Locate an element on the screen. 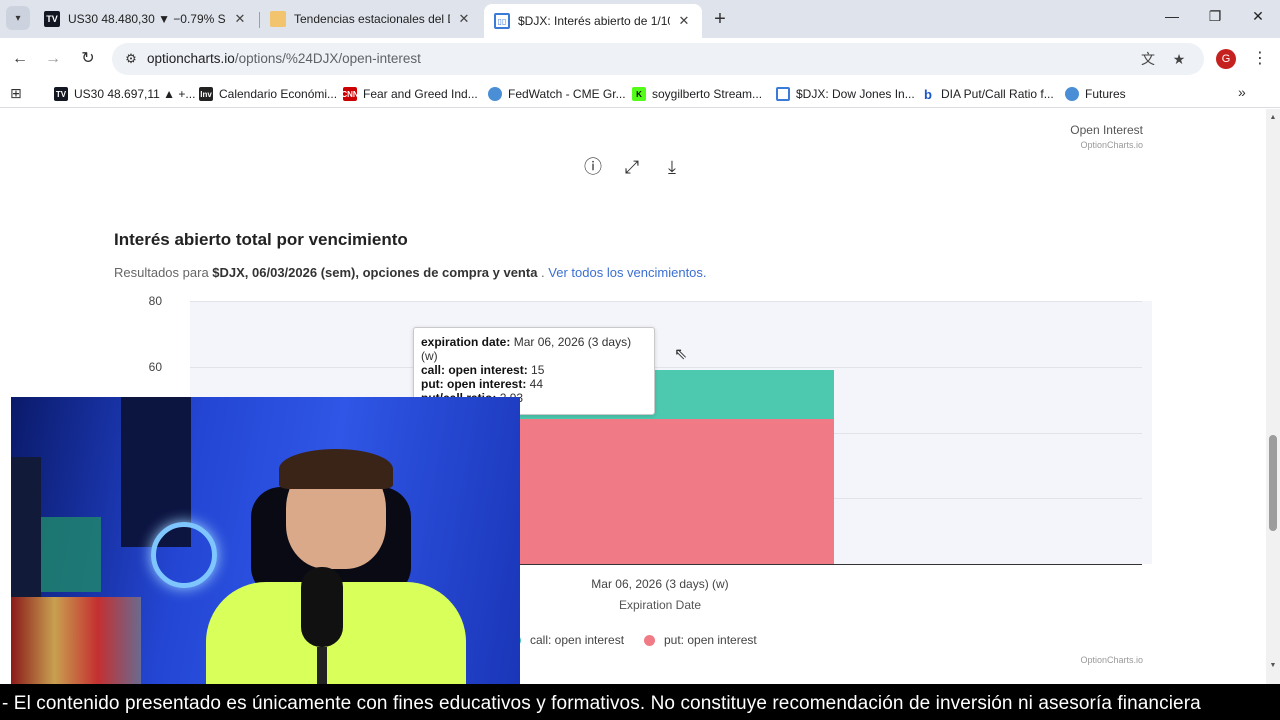  profile-avatar: G is located at coordinates (1226, 59).